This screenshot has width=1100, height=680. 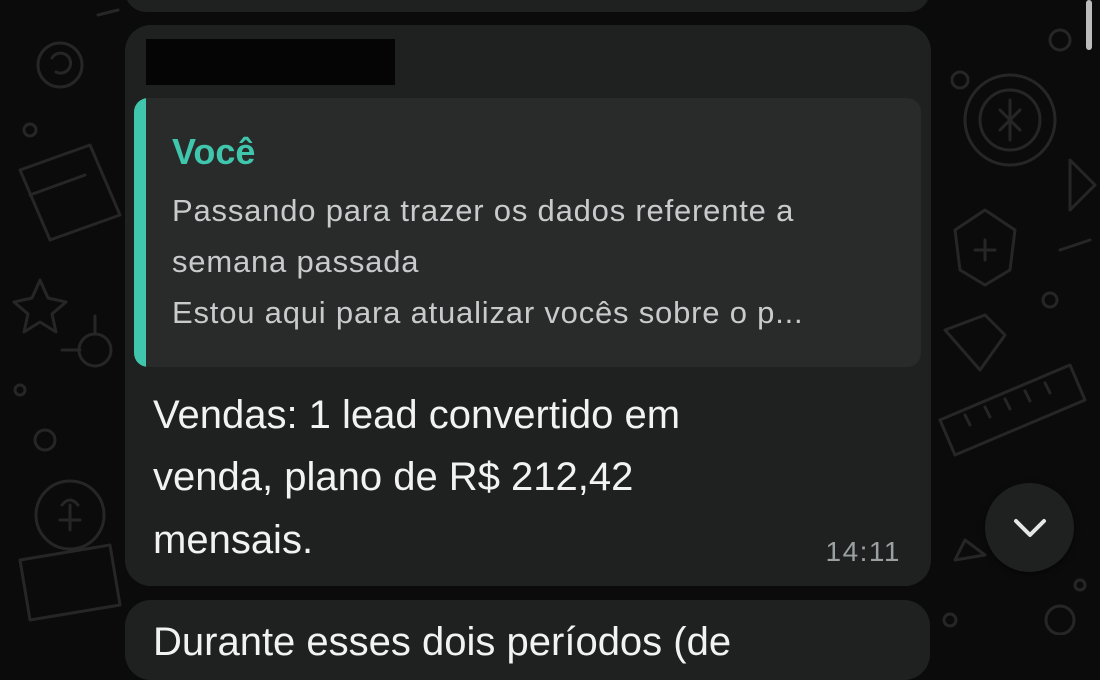 I want to click on previous-message-bubble, so click(x=527, y=6).